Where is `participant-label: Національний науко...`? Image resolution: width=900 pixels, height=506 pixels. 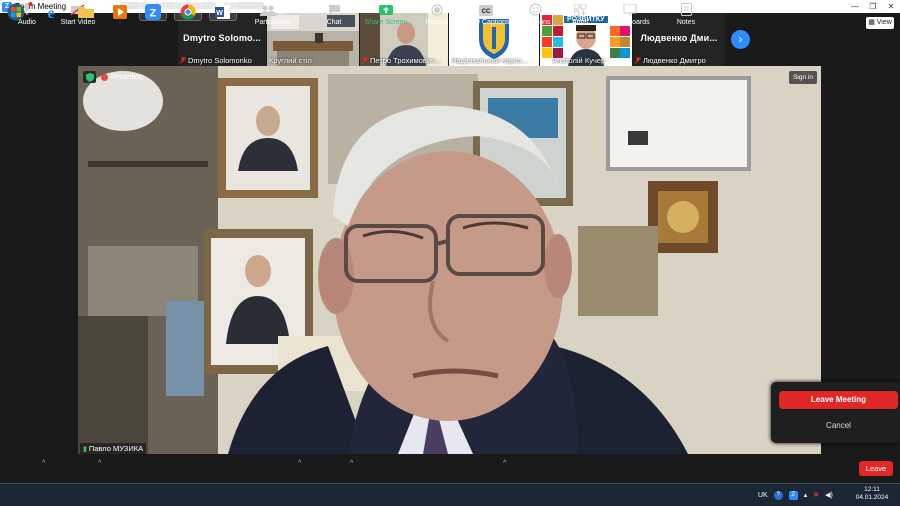 participant-label: Національний науко... is located at coordinates (489, 60).